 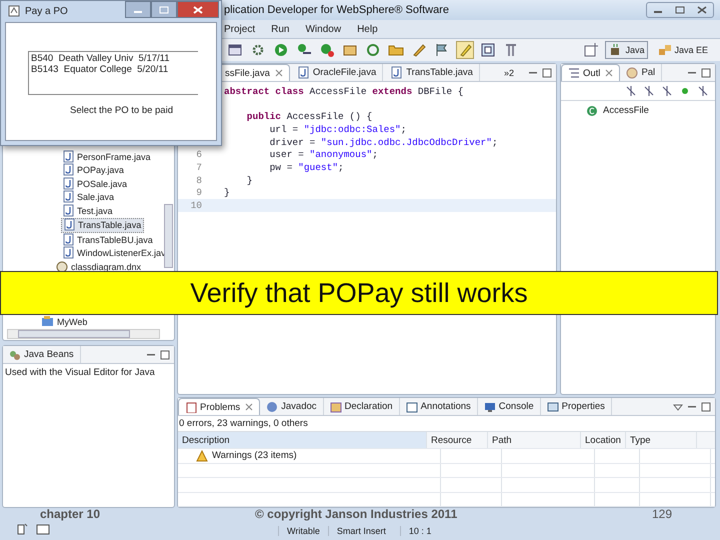 I want to click on tree-item: Test.java, so click(x=88, y=211).